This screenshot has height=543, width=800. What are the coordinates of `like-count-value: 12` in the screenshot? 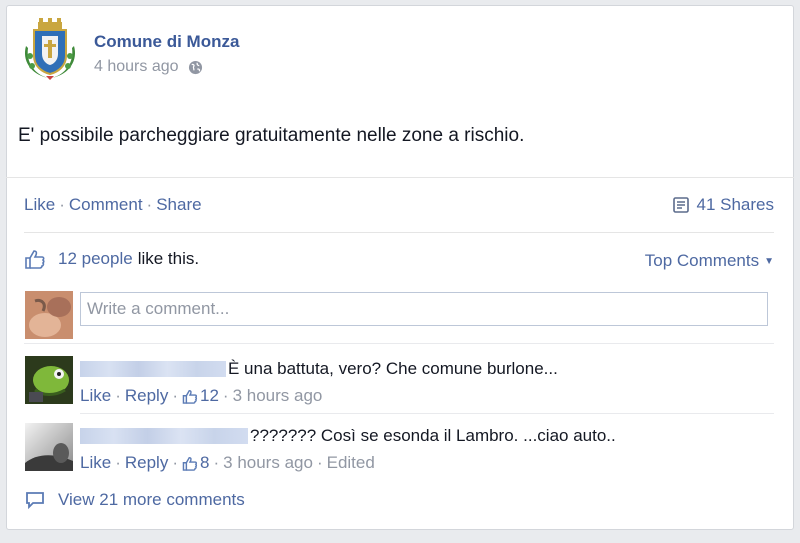 It's located at (209, 395).